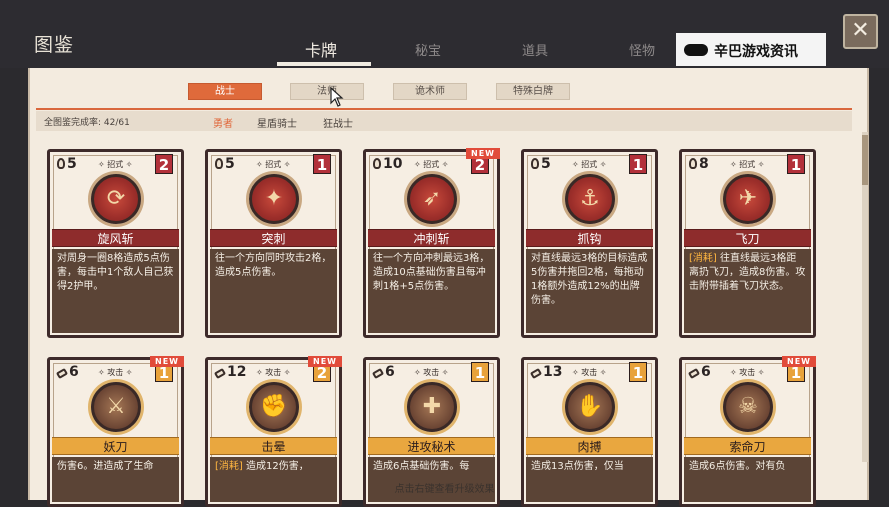 The height and width of the screenshot is (507, 889). What do you see at coordinates (87, 123) in the screenshot?
I see `completion-rate: 全图鉴完成率: 42/61` at bounding box center [87, 123].